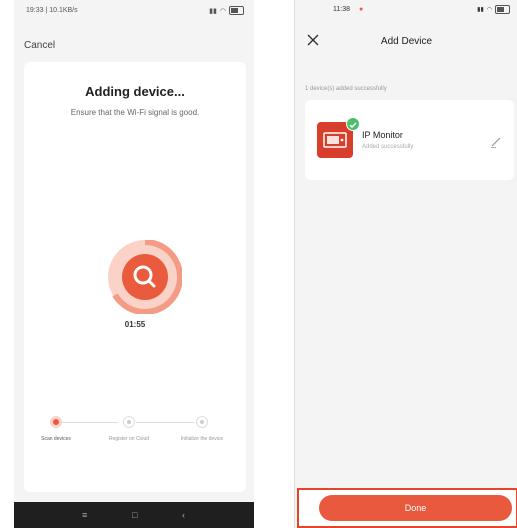 This screenshot has height=528, width=517. Describe the element at coordinates (406, 10) in the screenshot. I see `status-bar: 11:38 ● ▮▮ ◠` at that location.